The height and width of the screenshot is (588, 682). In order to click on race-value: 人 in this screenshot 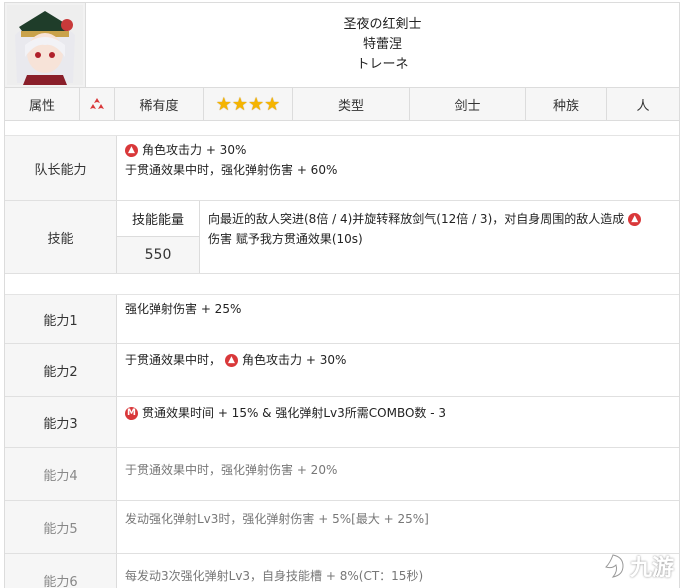, I will do `click(643, 106)`.